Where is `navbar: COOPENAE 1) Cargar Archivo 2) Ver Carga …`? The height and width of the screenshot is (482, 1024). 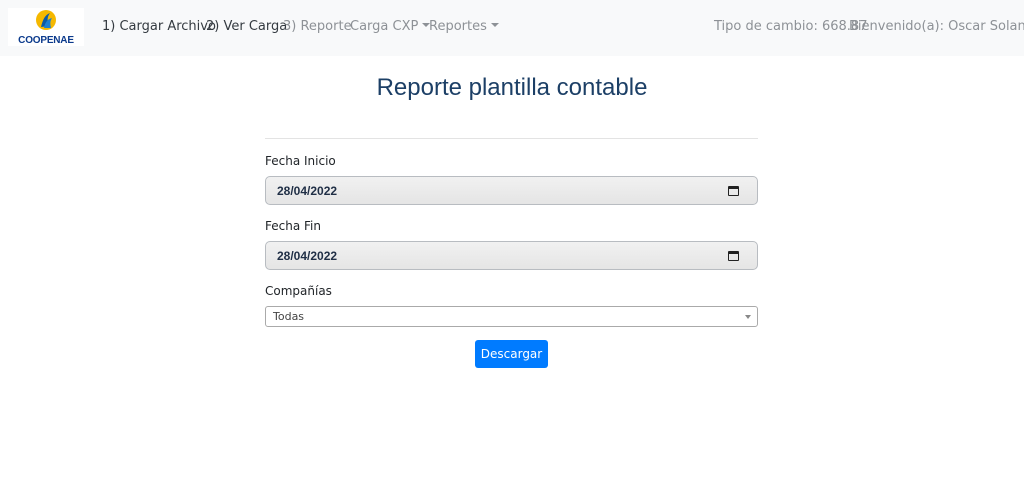
navbar: COOPENAE 1) Cargar Archivo 2) Ver Carga … is located at coordinates (512, 28).